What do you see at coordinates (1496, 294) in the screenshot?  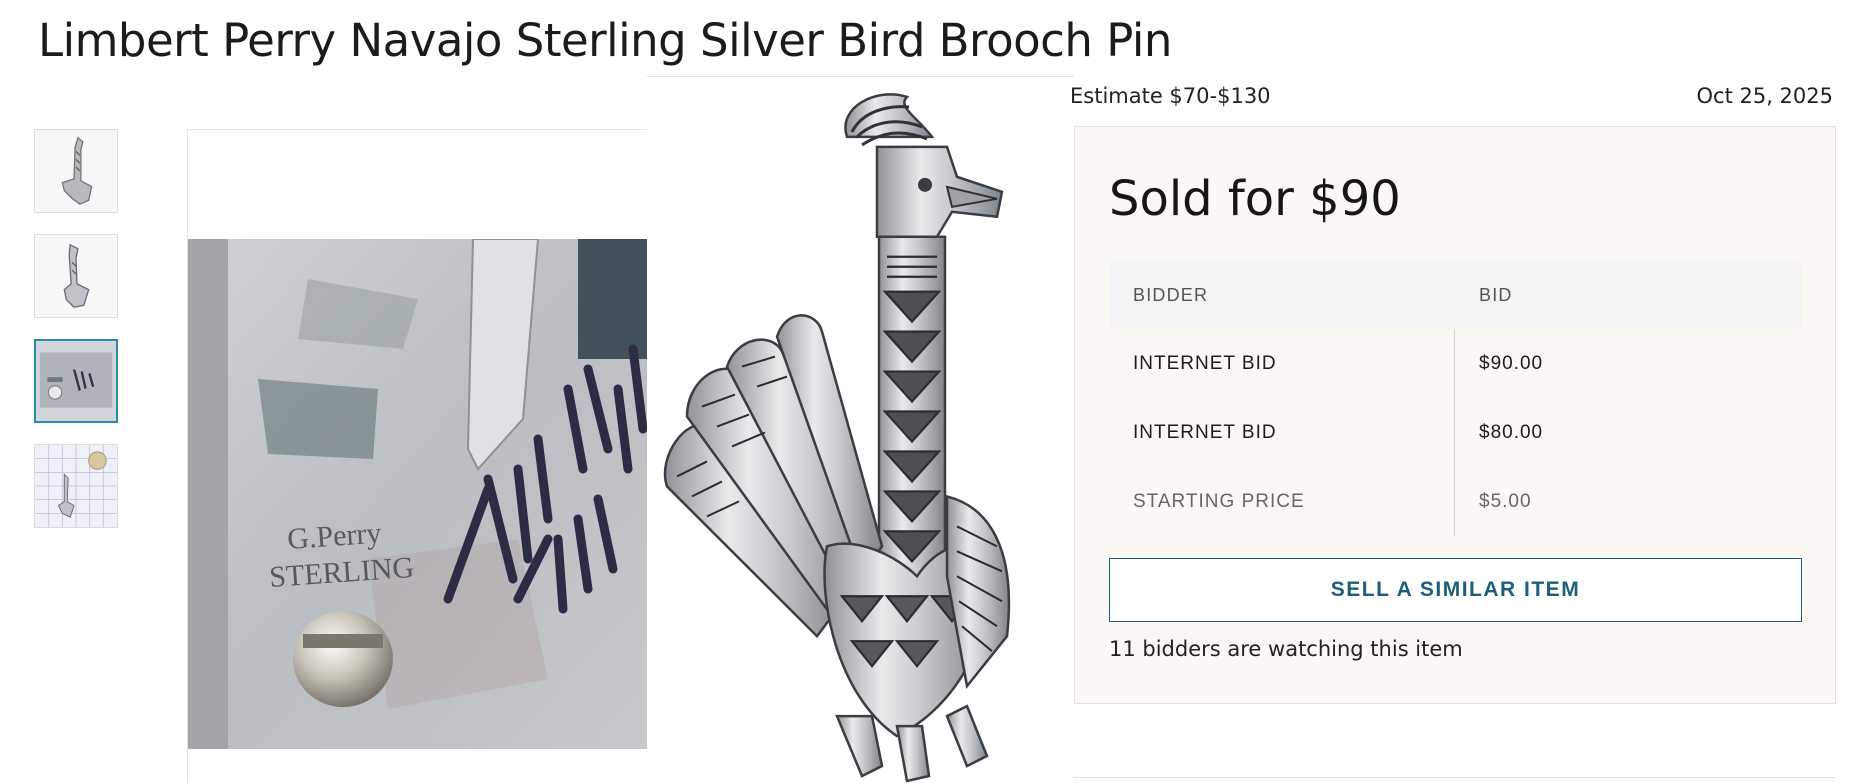 I see `column-header-bid: BID` at bounding box center [1496, 294].